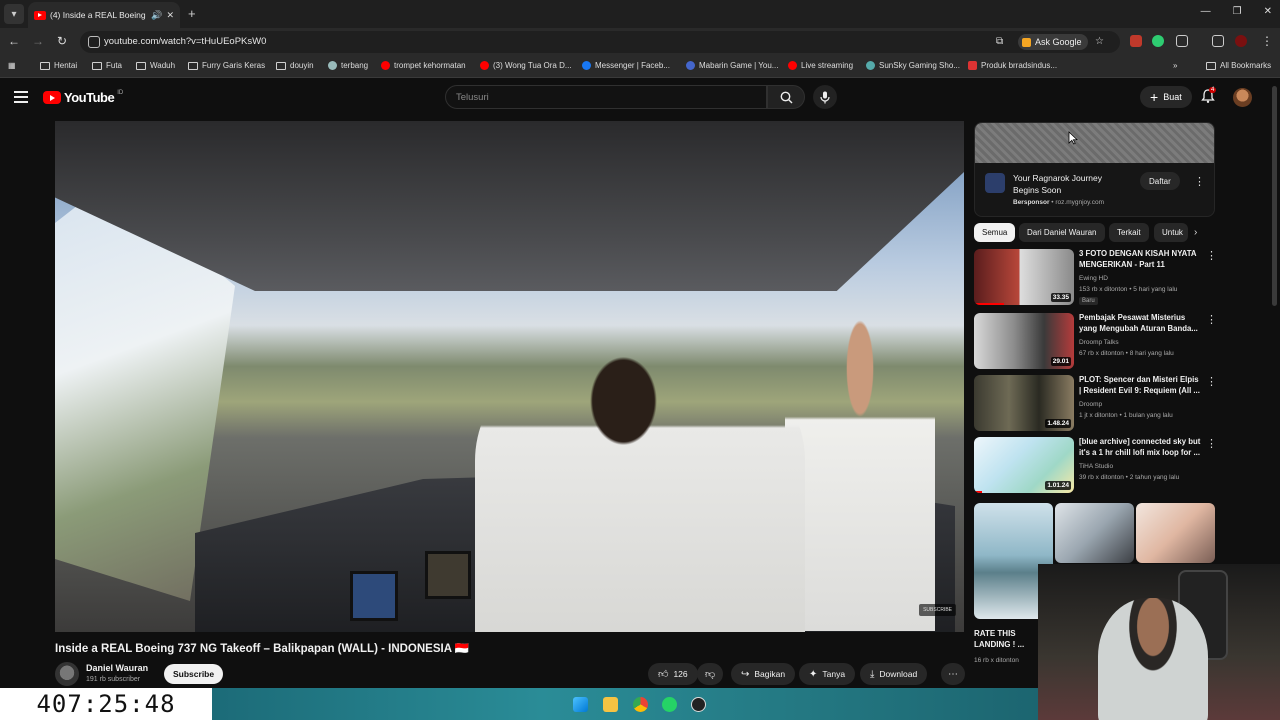 The width and height of the screenshot is (1280, 720). I want to click on dislike-button: 👎︎, so click(710, 674).